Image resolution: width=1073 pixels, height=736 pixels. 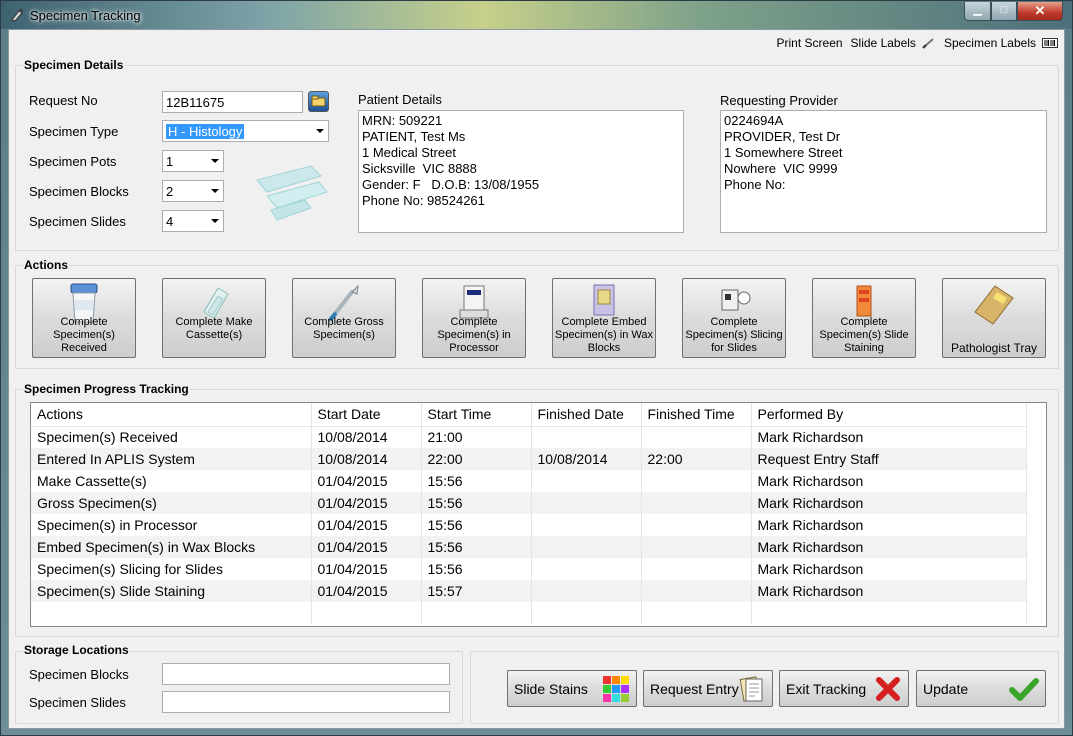 I want to click on maximize-icon: □, so click(x=1004, y=10).